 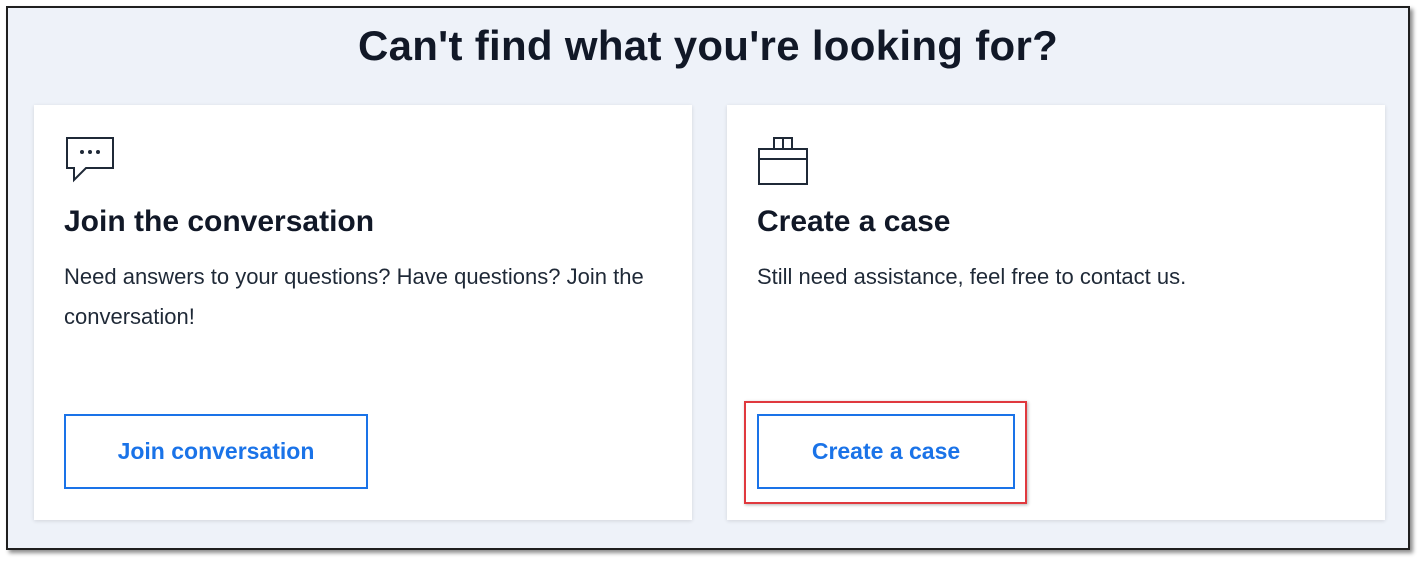 What do you see at coordinates (783, 161) in the screenshot?
I see `briefcase-icon` at bounding box center [783, 161].